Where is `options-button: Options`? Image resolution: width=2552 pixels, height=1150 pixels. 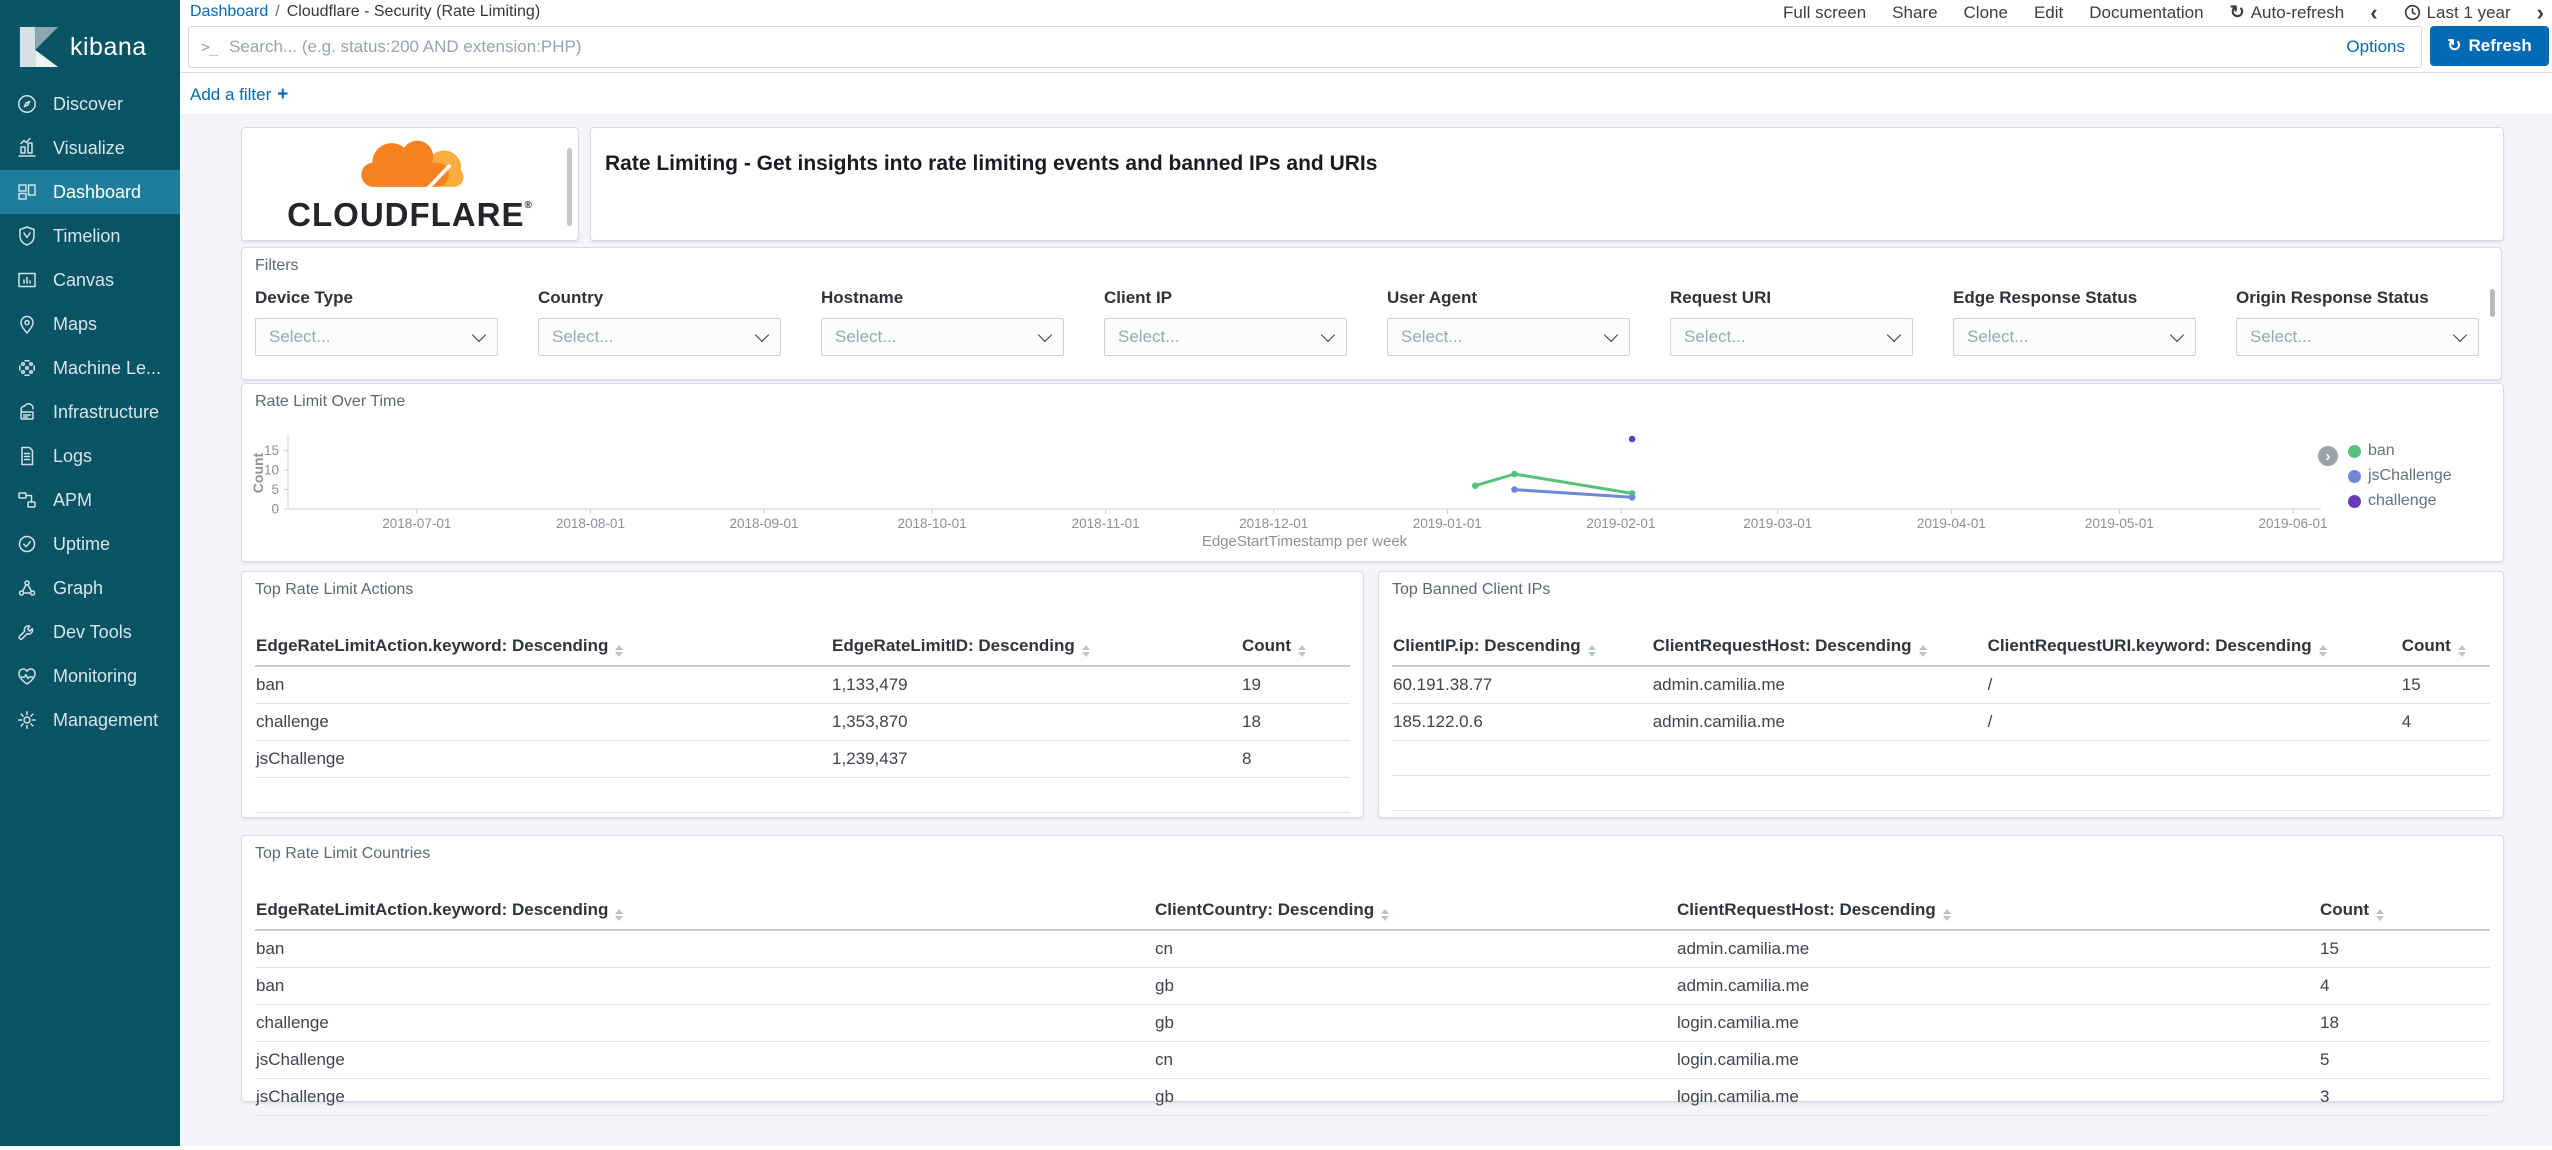 options-button: Options is located at coordinates (2383, 47).